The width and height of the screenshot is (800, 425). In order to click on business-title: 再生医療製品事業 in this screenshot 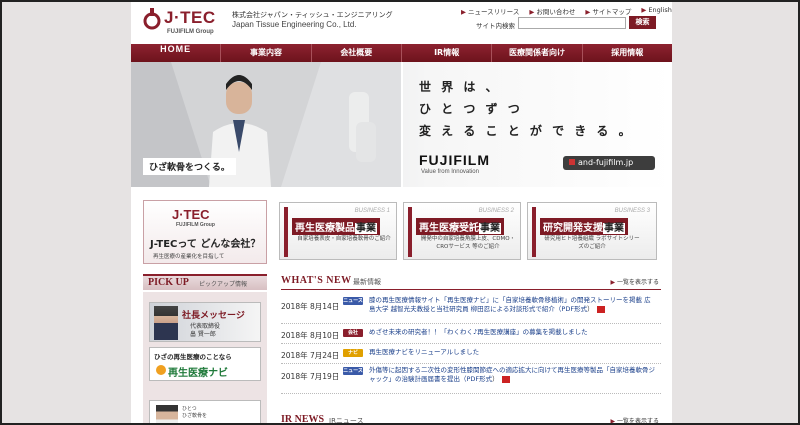, I will do `click(336, 226)`.